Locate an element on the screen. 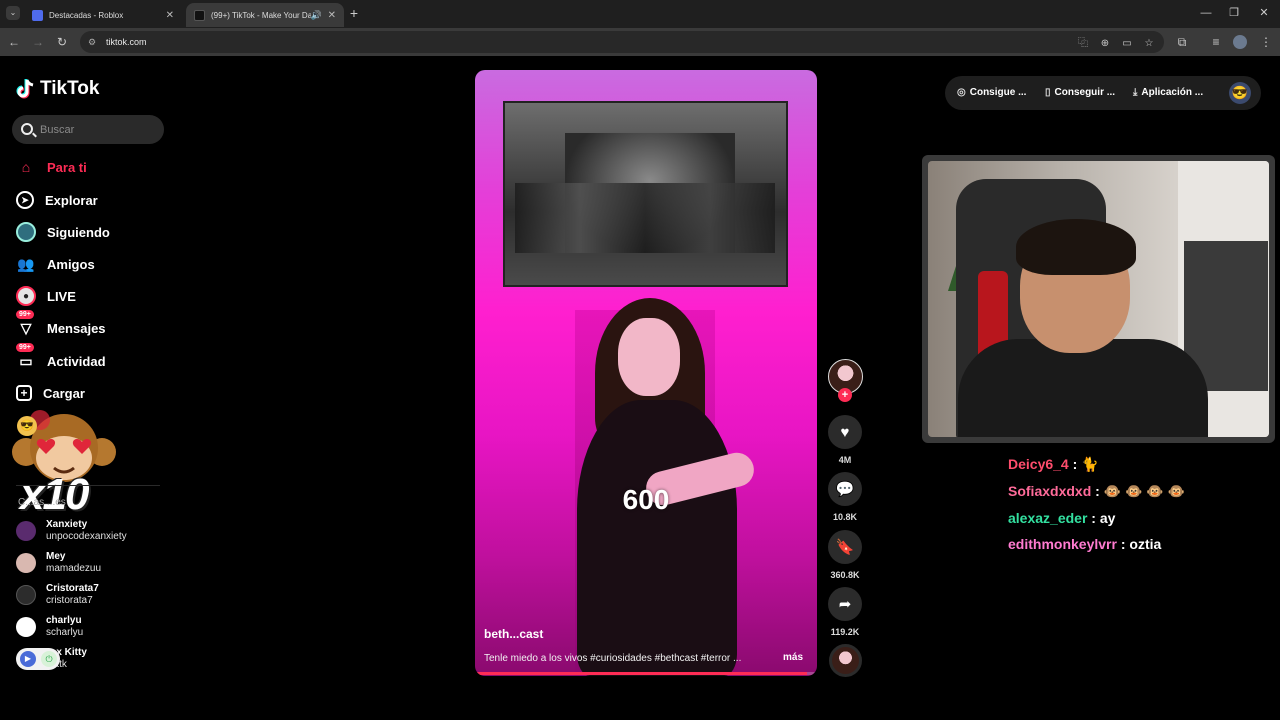 Image resolution: width=1280 pixels, height=720 pixels. person-face is located at coordinates (649, 357).